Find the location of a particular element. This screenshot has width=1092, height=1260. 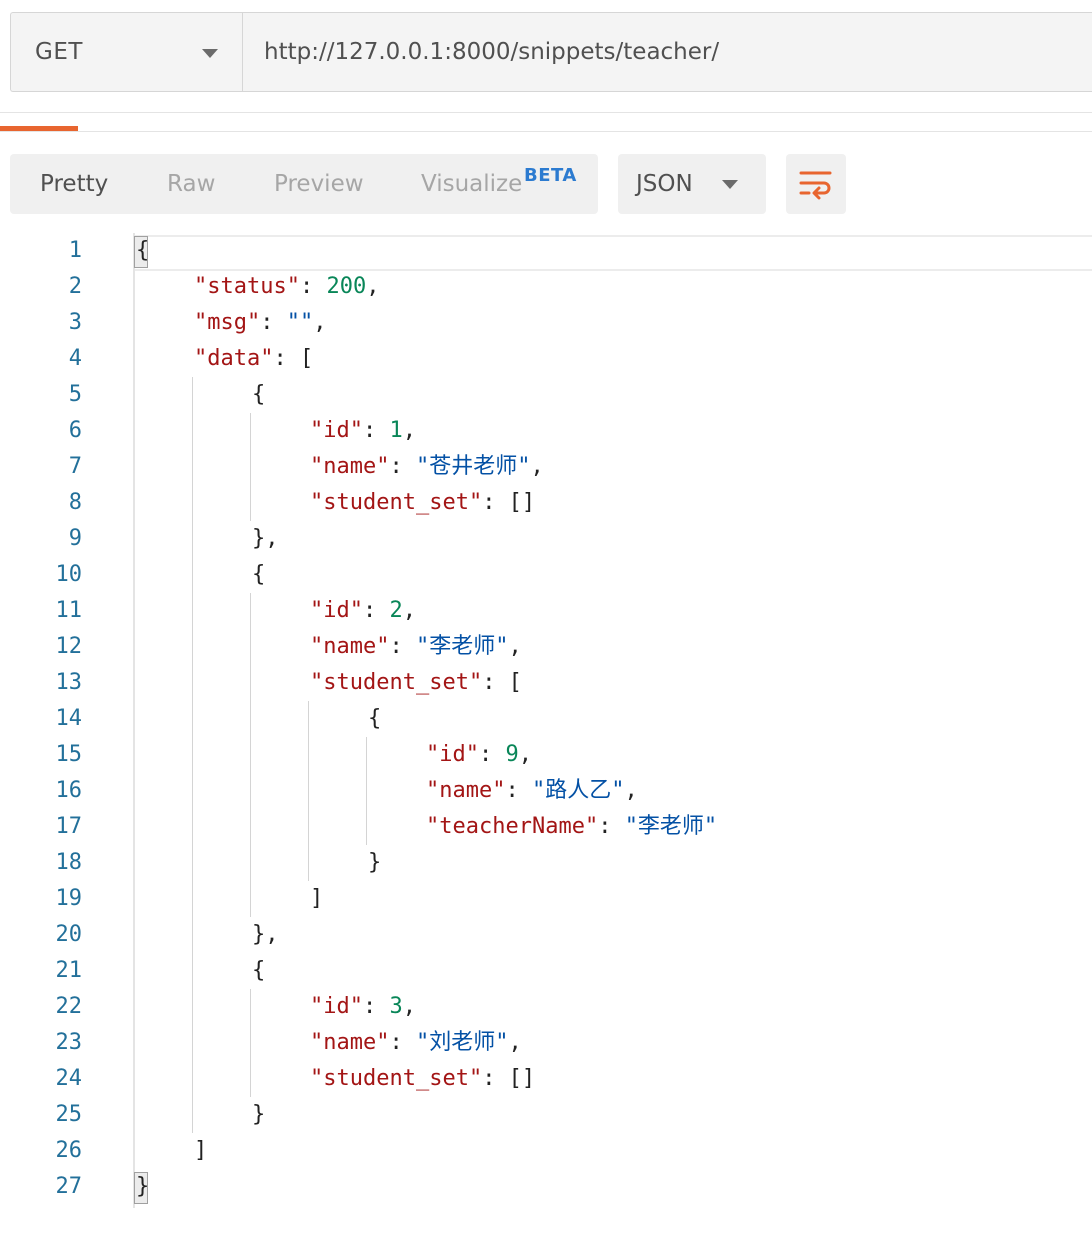

tab-raw: Raw is located at coordinates (191, 184).